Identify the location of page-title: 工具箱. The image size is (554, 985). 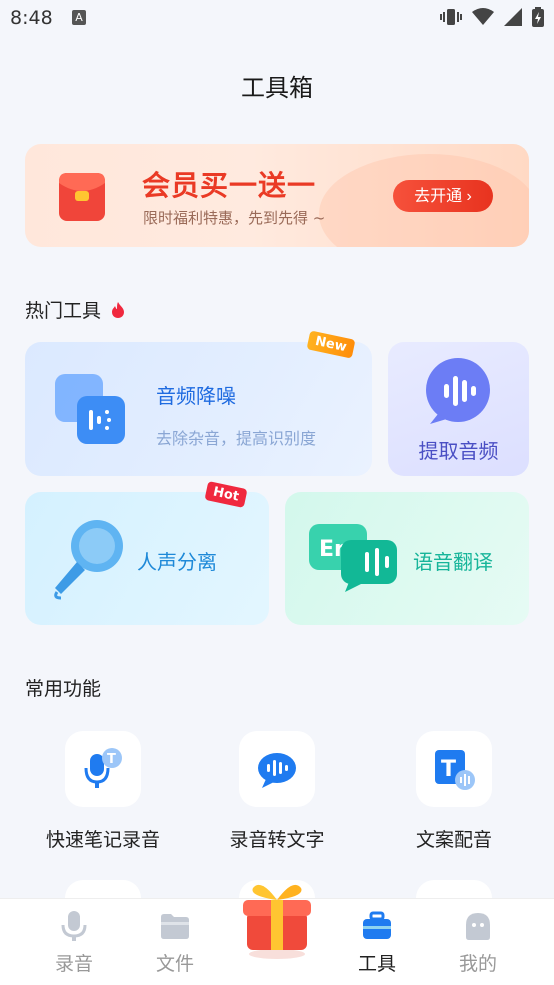
(277, 88).